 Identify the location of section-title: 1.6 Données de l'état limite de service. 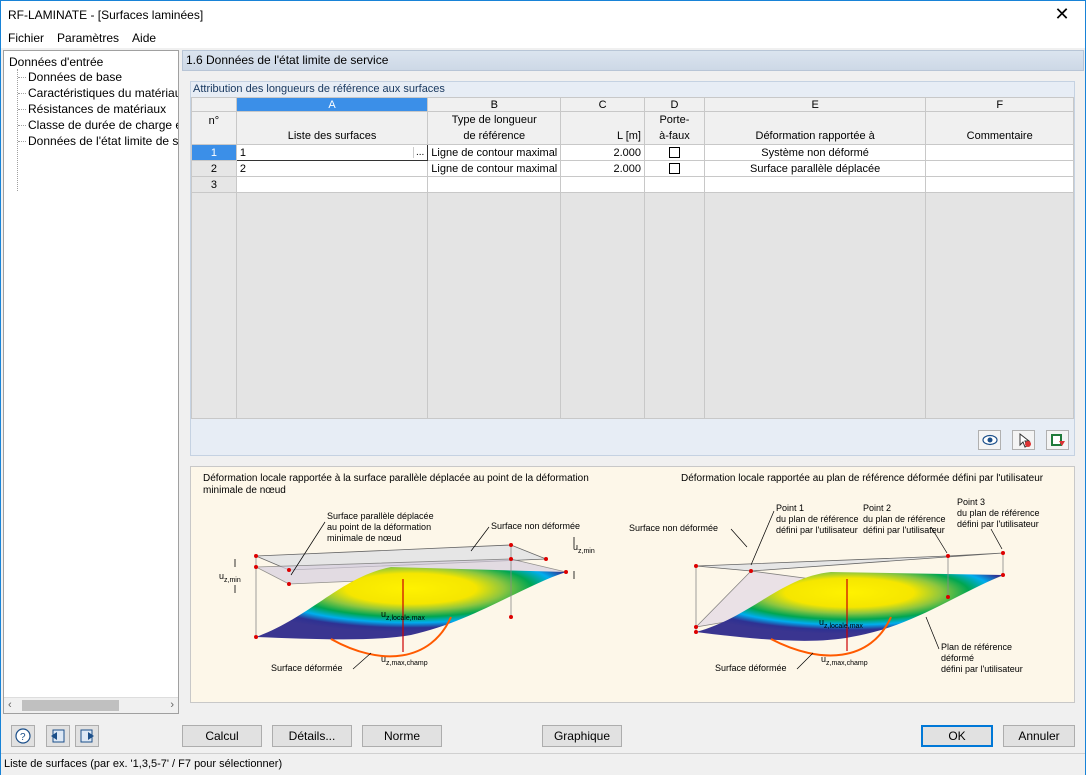
(633, 60).